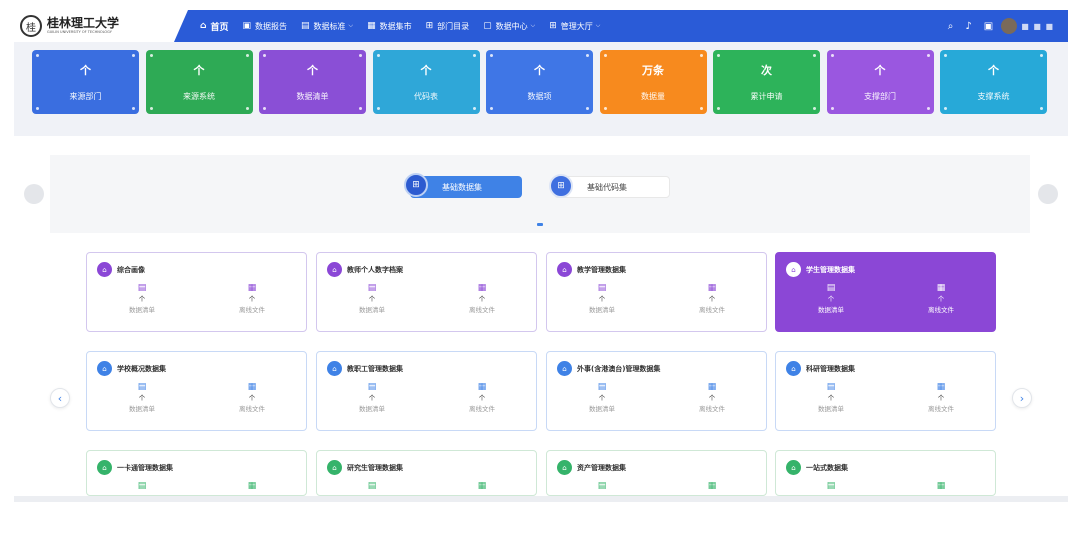  What do you see at coordinates (793, 368) in the screenshot?
I see `dataset-icon: ⌂` at bounding box center [793, 368].